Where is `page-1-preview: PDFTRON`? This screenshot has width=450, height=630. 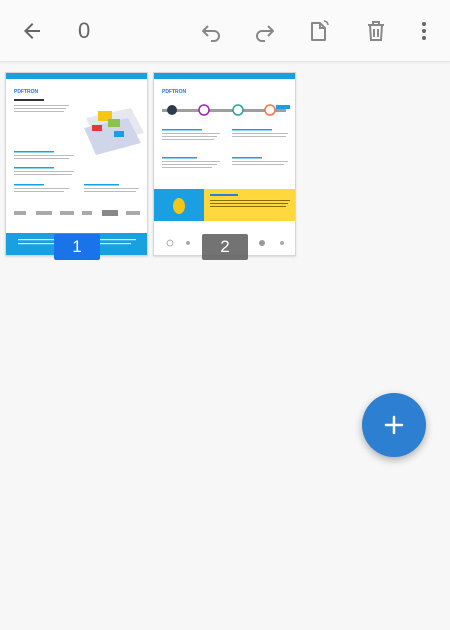
page-1-preview: PDFTRON is located at coordinates (76, 164).